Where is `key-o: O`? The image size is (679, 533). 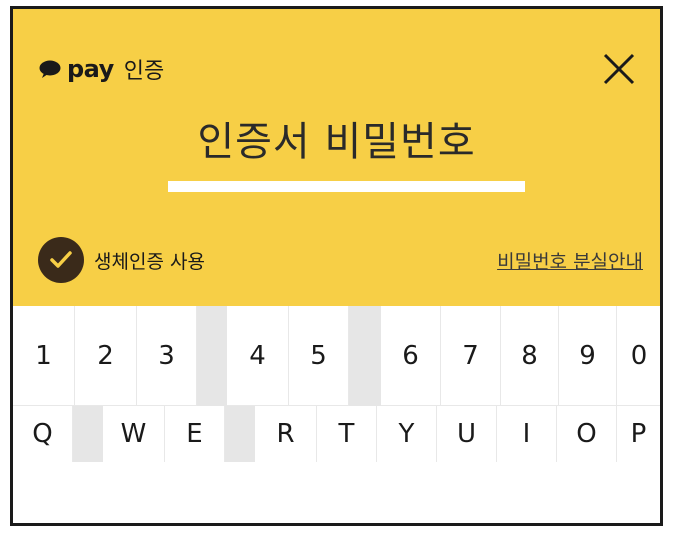 key-o: O is located at coordinates (587, 434).